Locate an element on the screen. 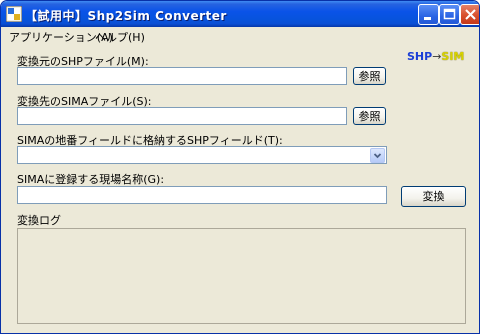 The width and height of the screenshot is (480, 334). minimize-button is located at coordinates (428, 14).